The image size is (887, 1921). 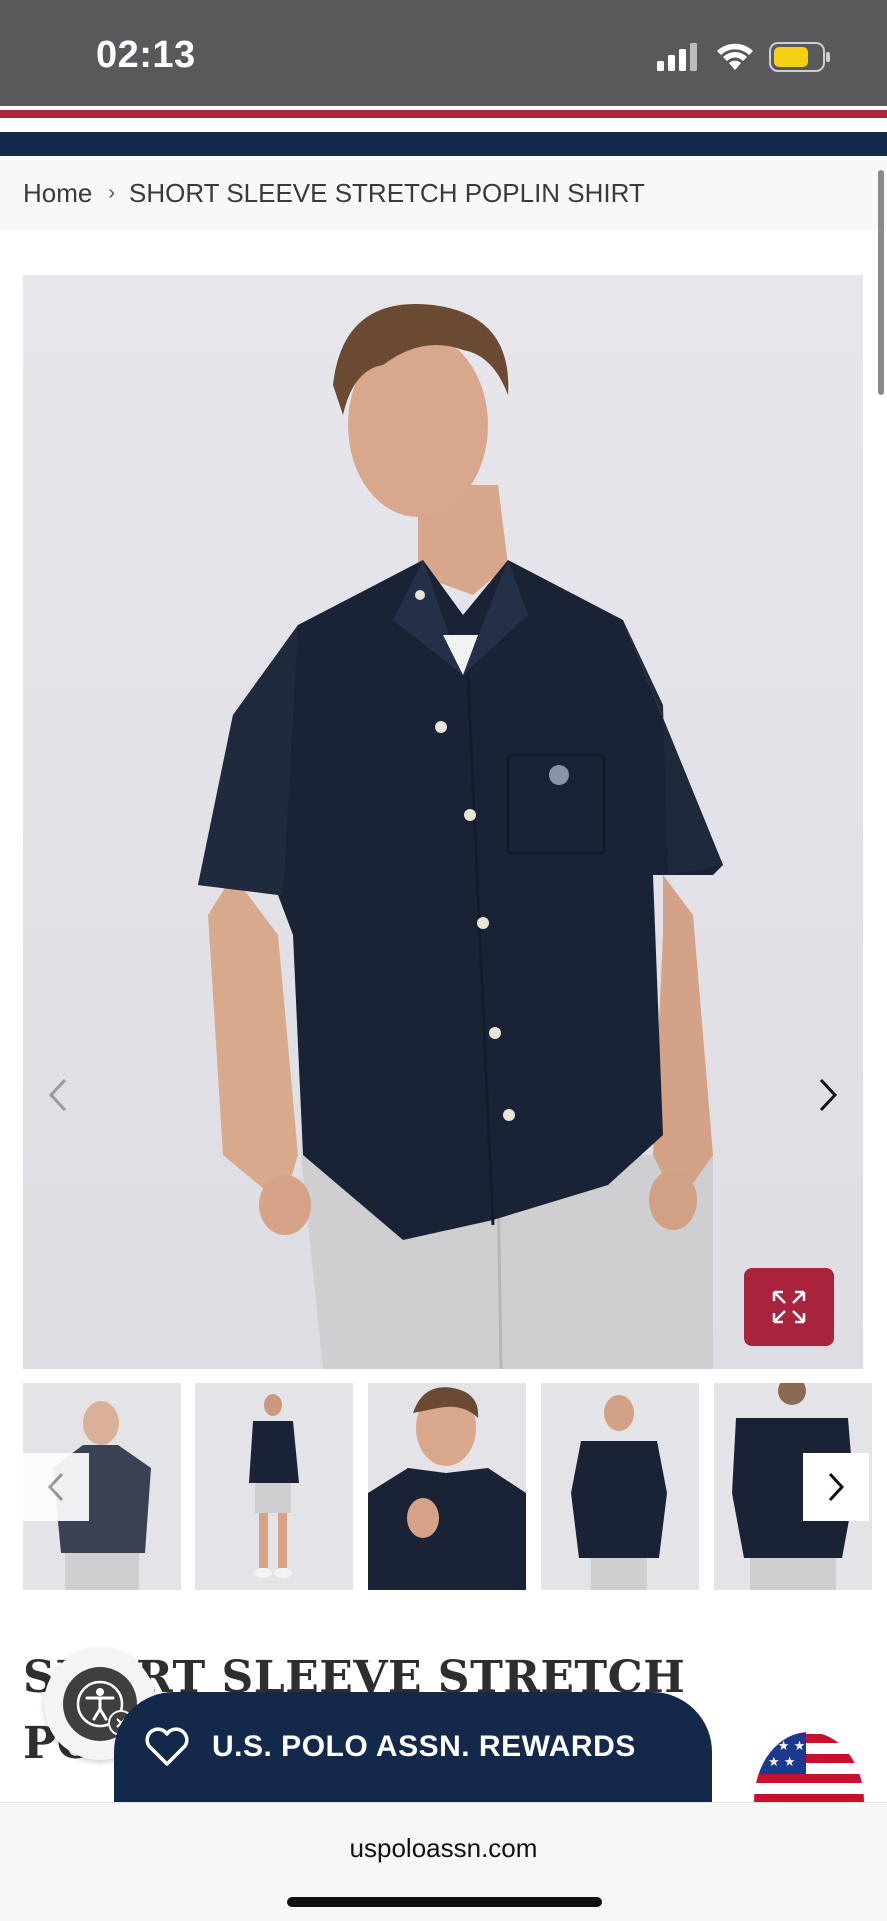 I want to click on status-bar: 02:13, so click(x=443, y=53).